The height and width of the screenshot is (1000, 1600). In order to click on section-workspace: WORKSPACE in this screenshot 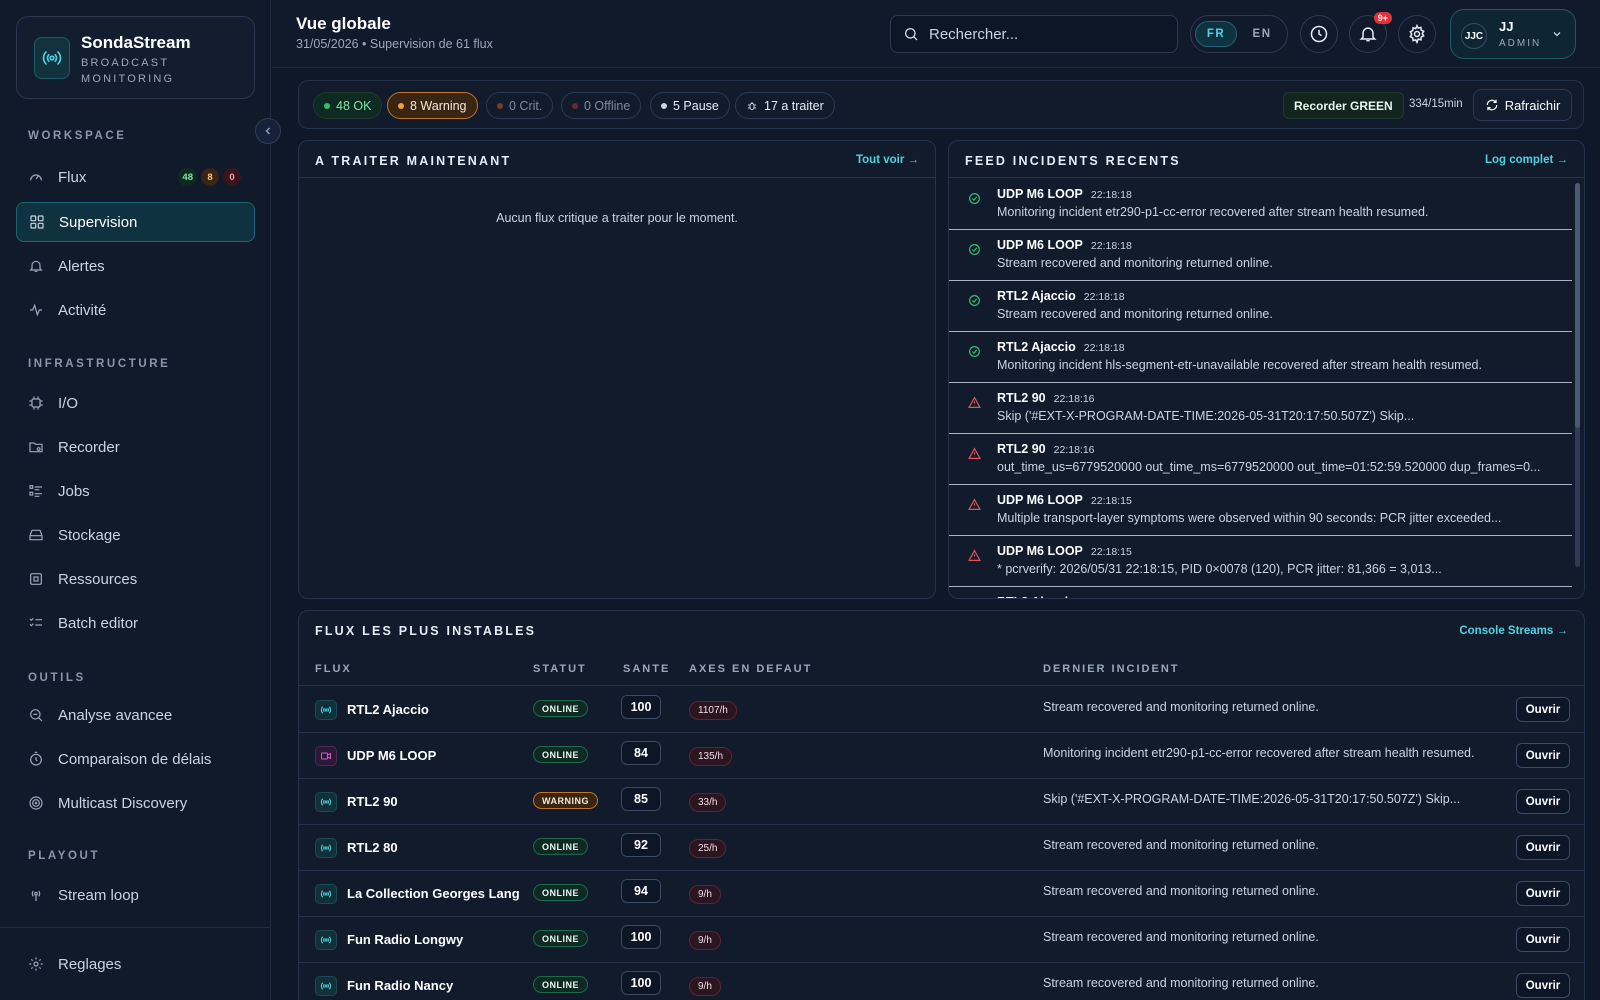, I will do `click(77, 136)`.